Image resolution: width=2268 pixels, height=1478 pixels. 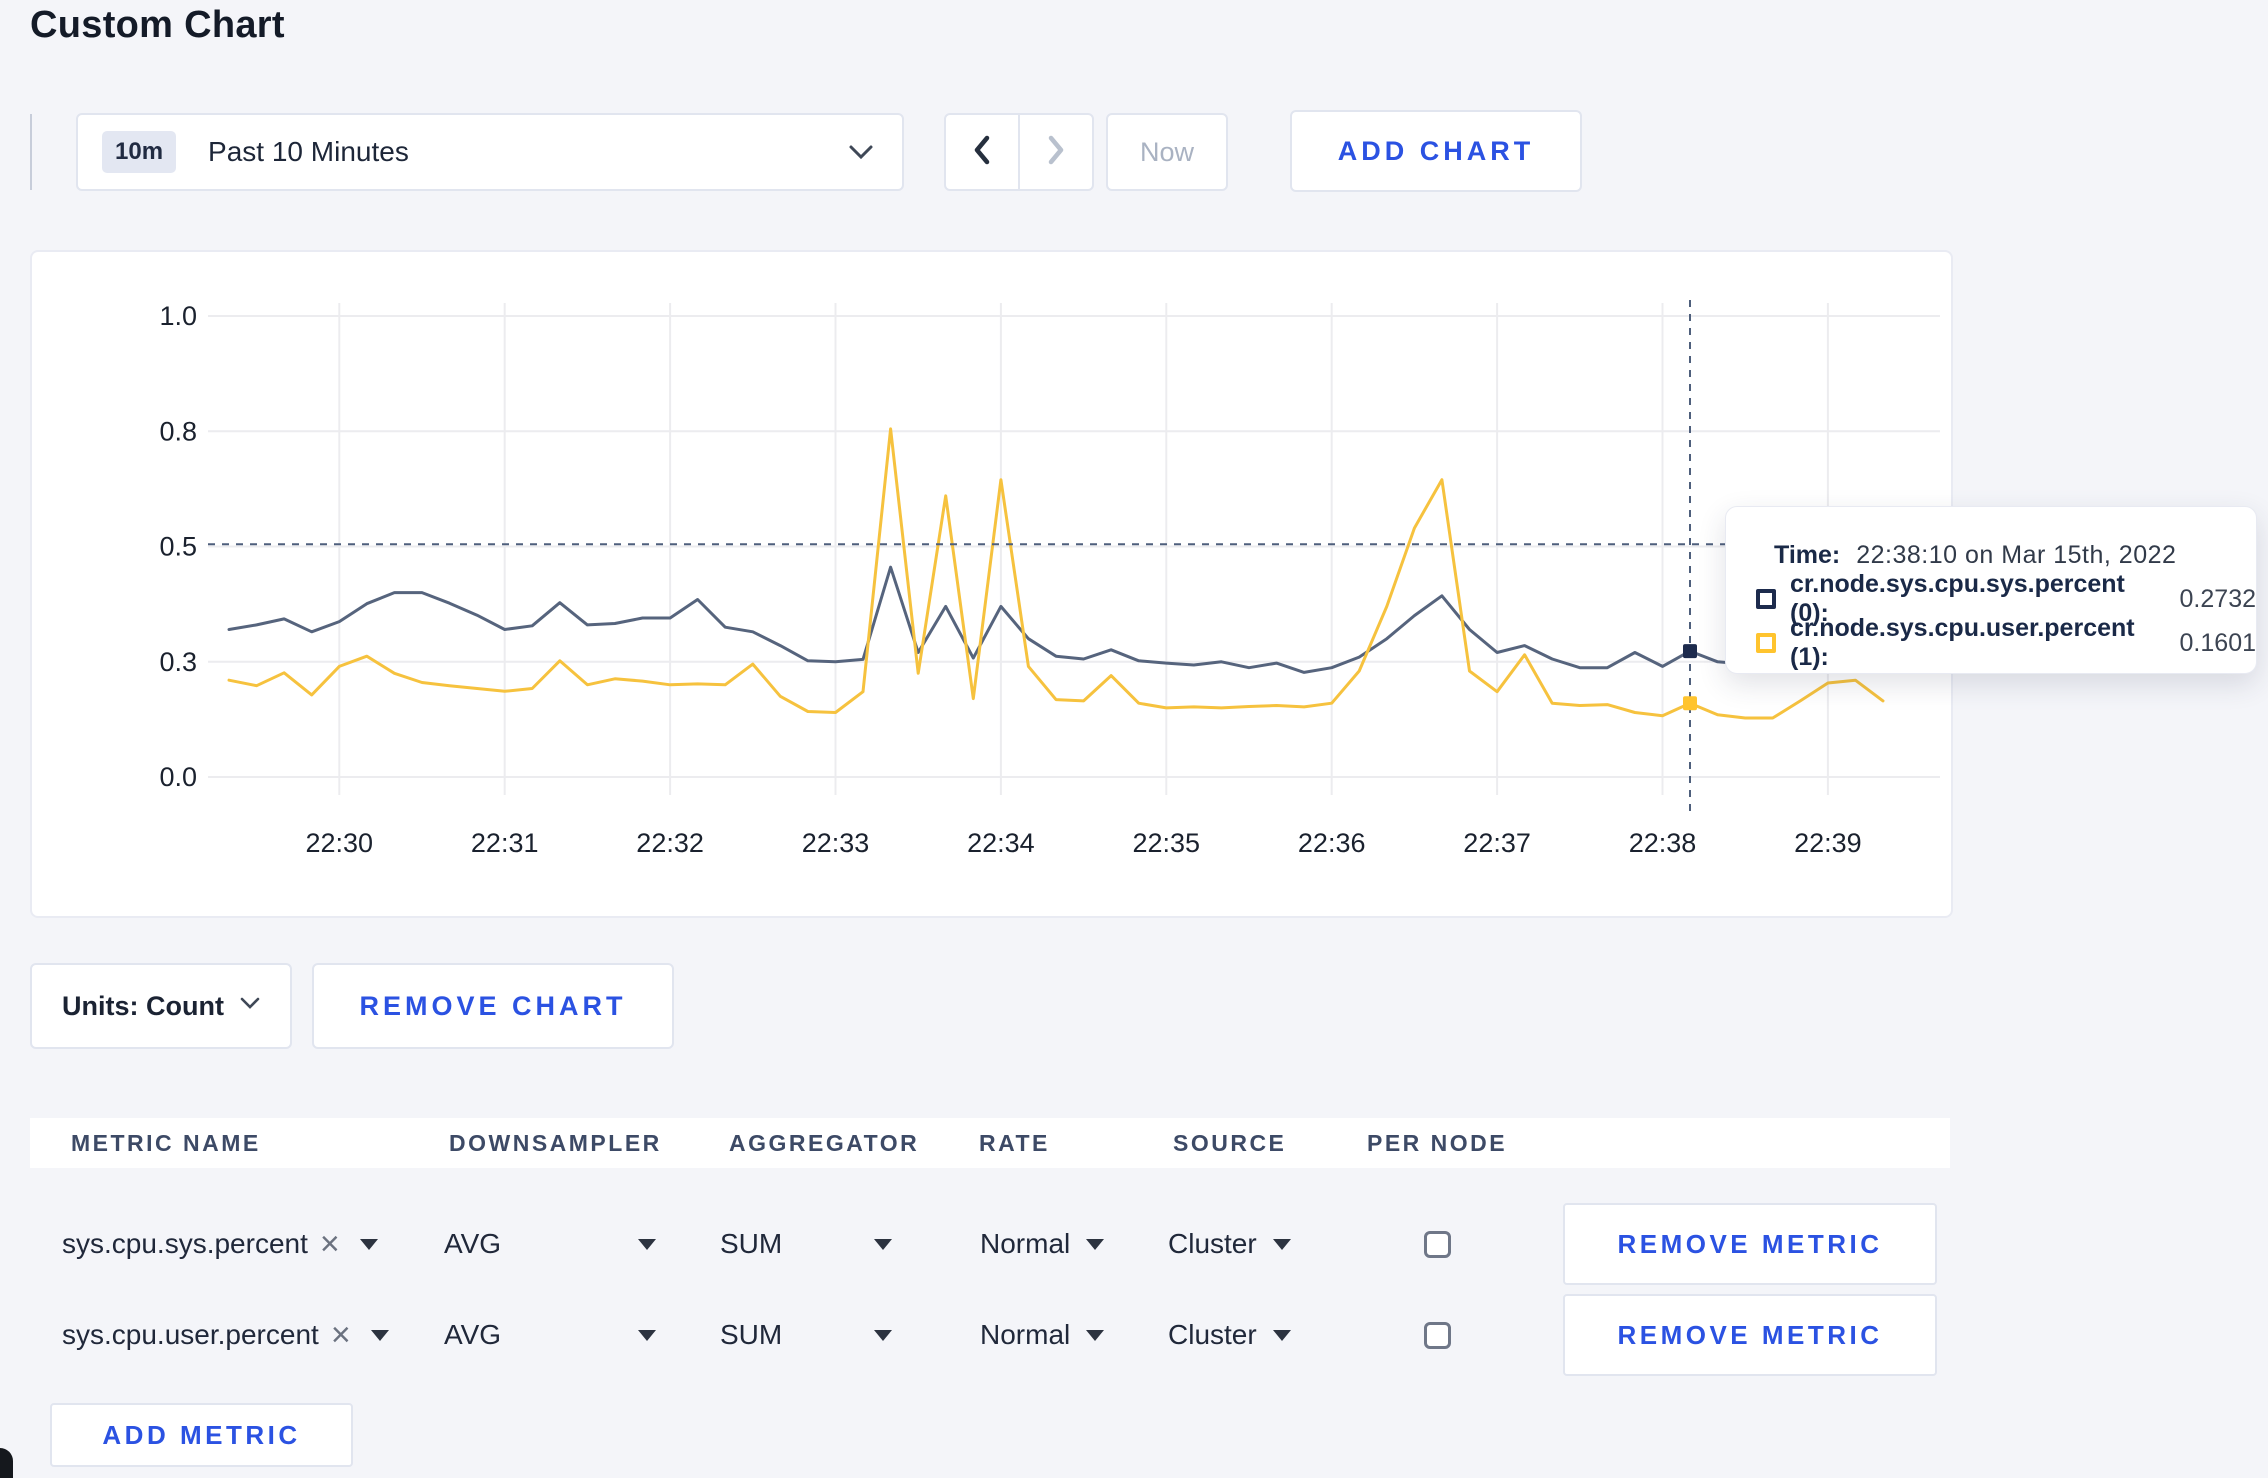 I want to click on x-axis-label: 22:30, so click(x=340, y=843).